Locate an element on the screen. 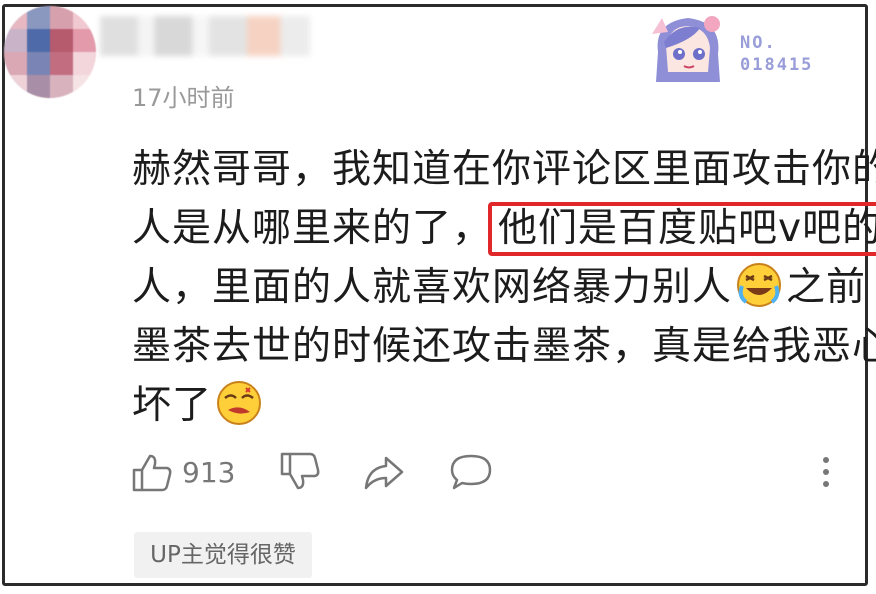  badge-number: NO. 018415 is located at coordinates (777, 54).